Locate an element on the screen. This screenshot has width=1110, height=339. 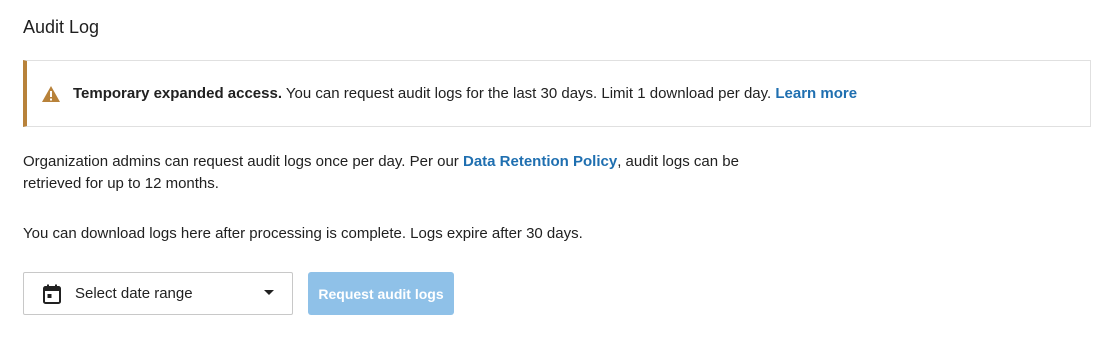
date-range-select: Select date range is located at coordinates (158, 293).